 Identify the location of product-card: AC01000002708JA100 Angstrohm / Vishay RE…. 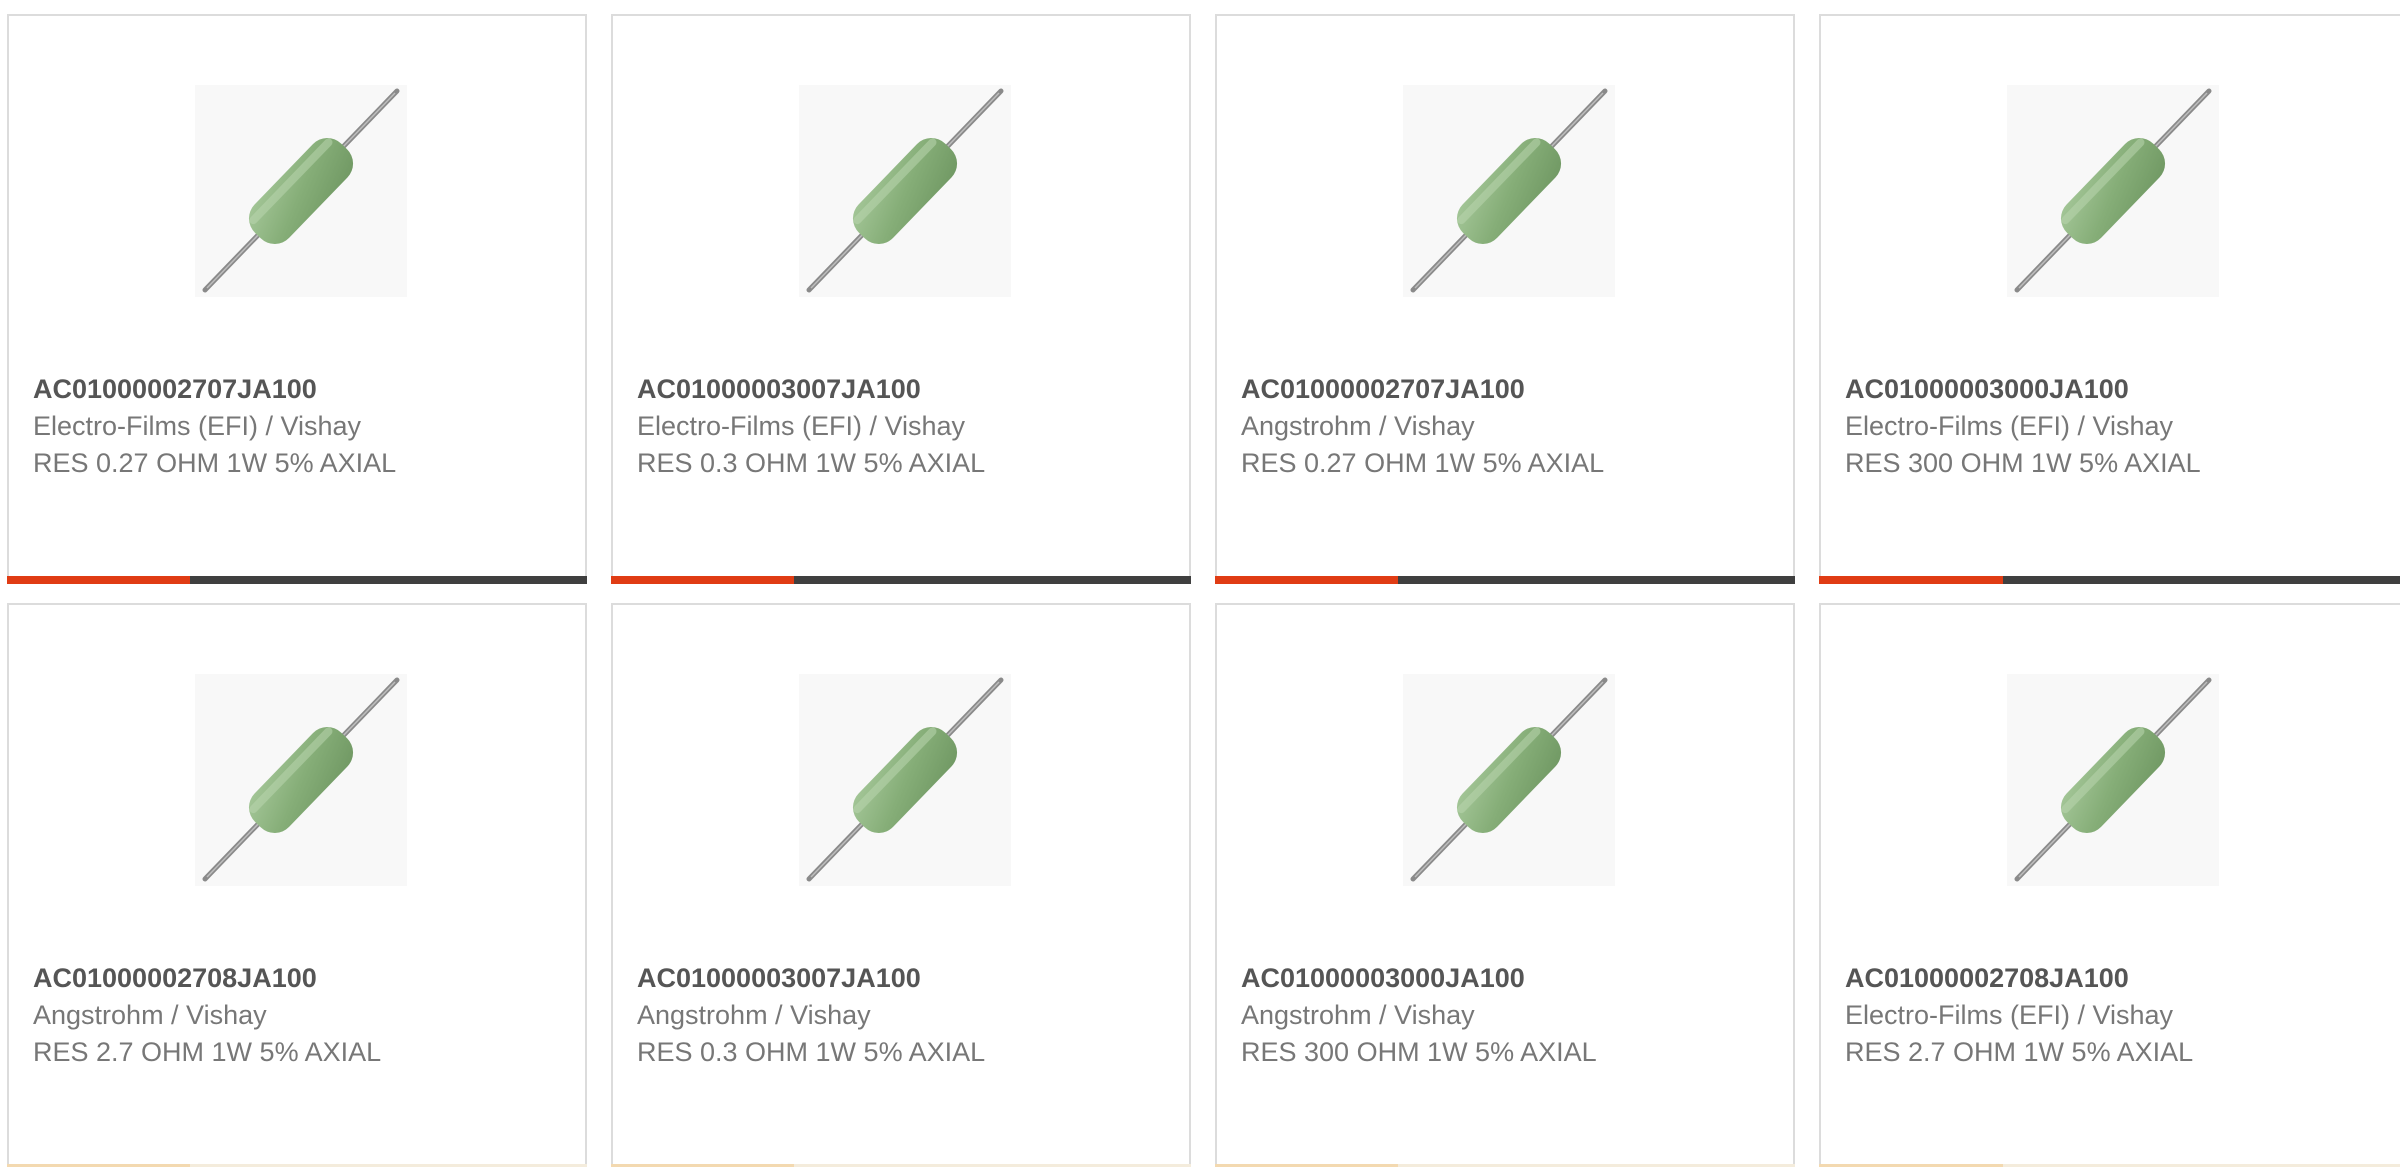
(297, 885).